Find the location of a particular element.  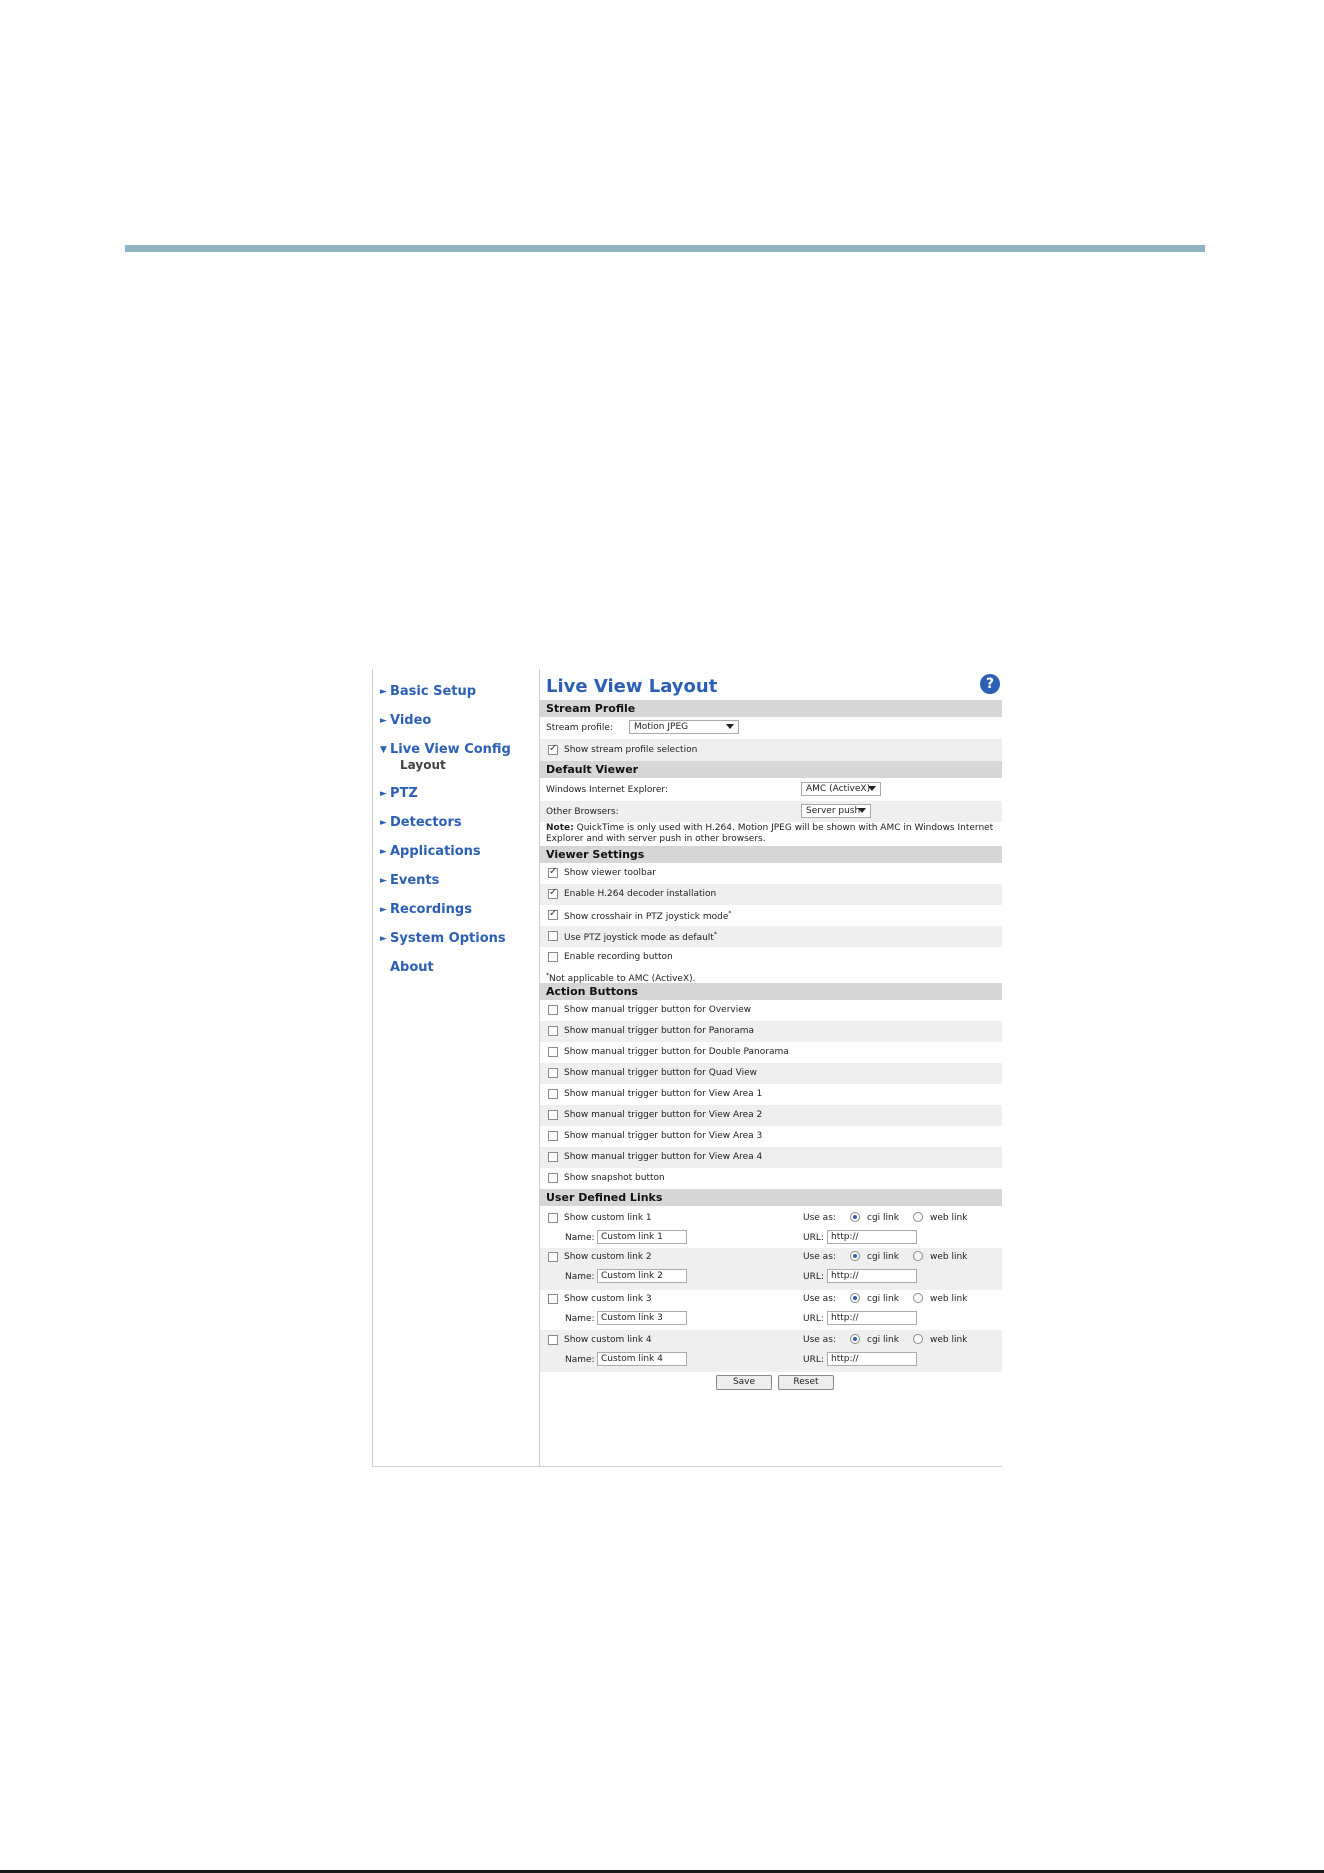

other-viewer-select: Server push is located at coordinates (836, 811).